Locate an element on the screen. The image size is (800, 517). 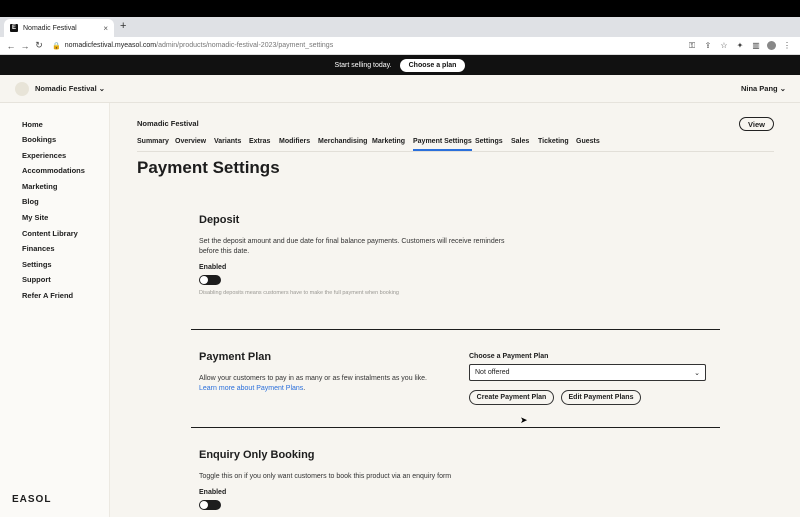
enquiry-enabled-toggle is located at coordinates (210, 505).